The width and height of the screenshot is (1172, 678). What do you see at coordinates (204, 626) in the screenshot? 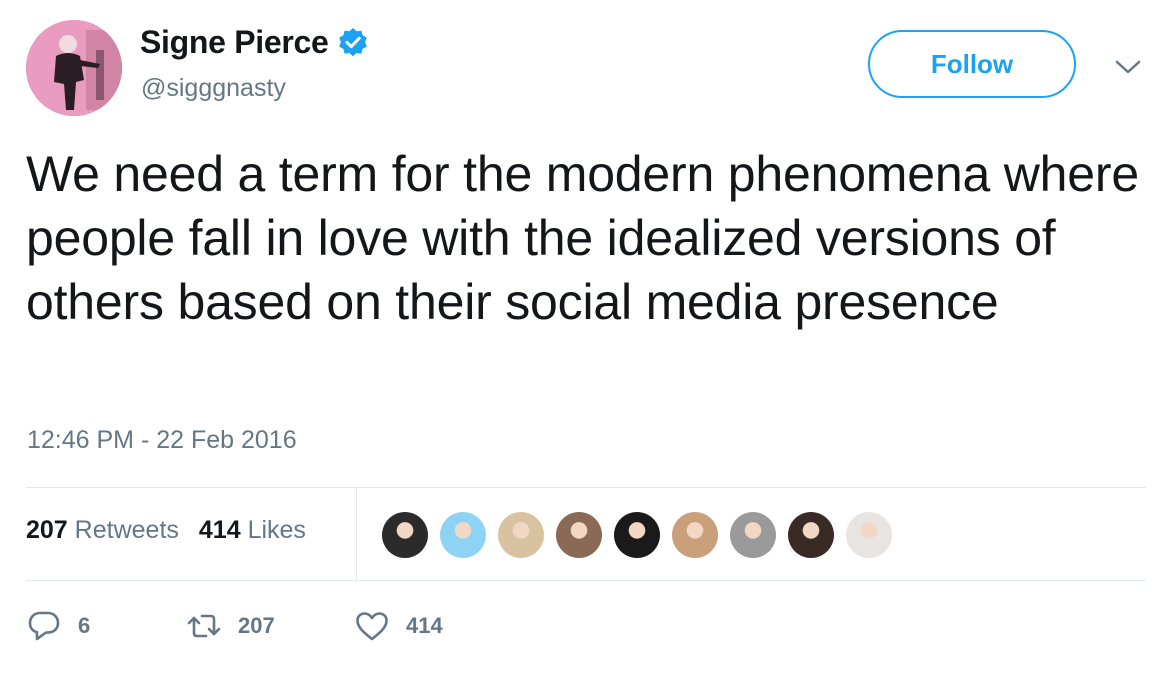
I see `retweet-icon` at bounding box center [204, 626].